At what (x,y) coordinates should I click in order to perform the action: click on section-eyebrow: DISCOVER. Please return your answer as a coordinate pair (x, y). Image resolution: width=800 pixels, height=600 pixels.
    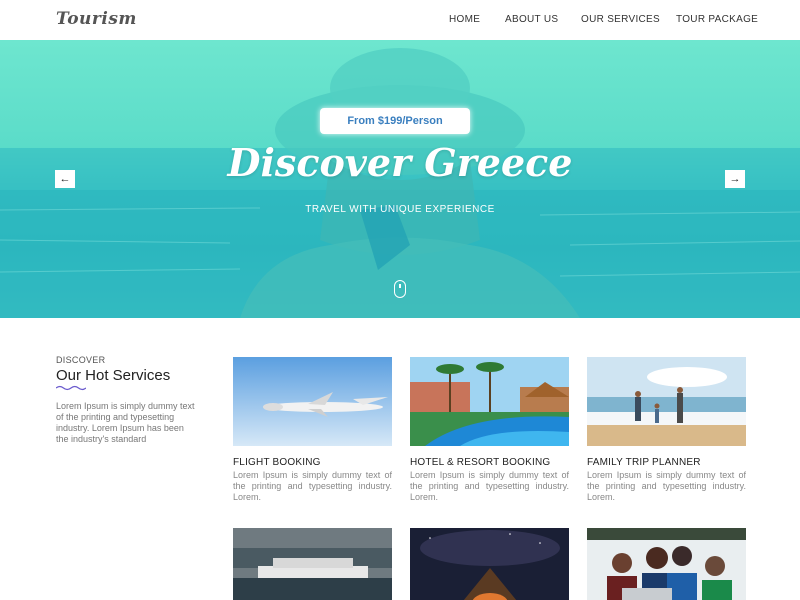
    Looking at the image, I should click on (81, 360).